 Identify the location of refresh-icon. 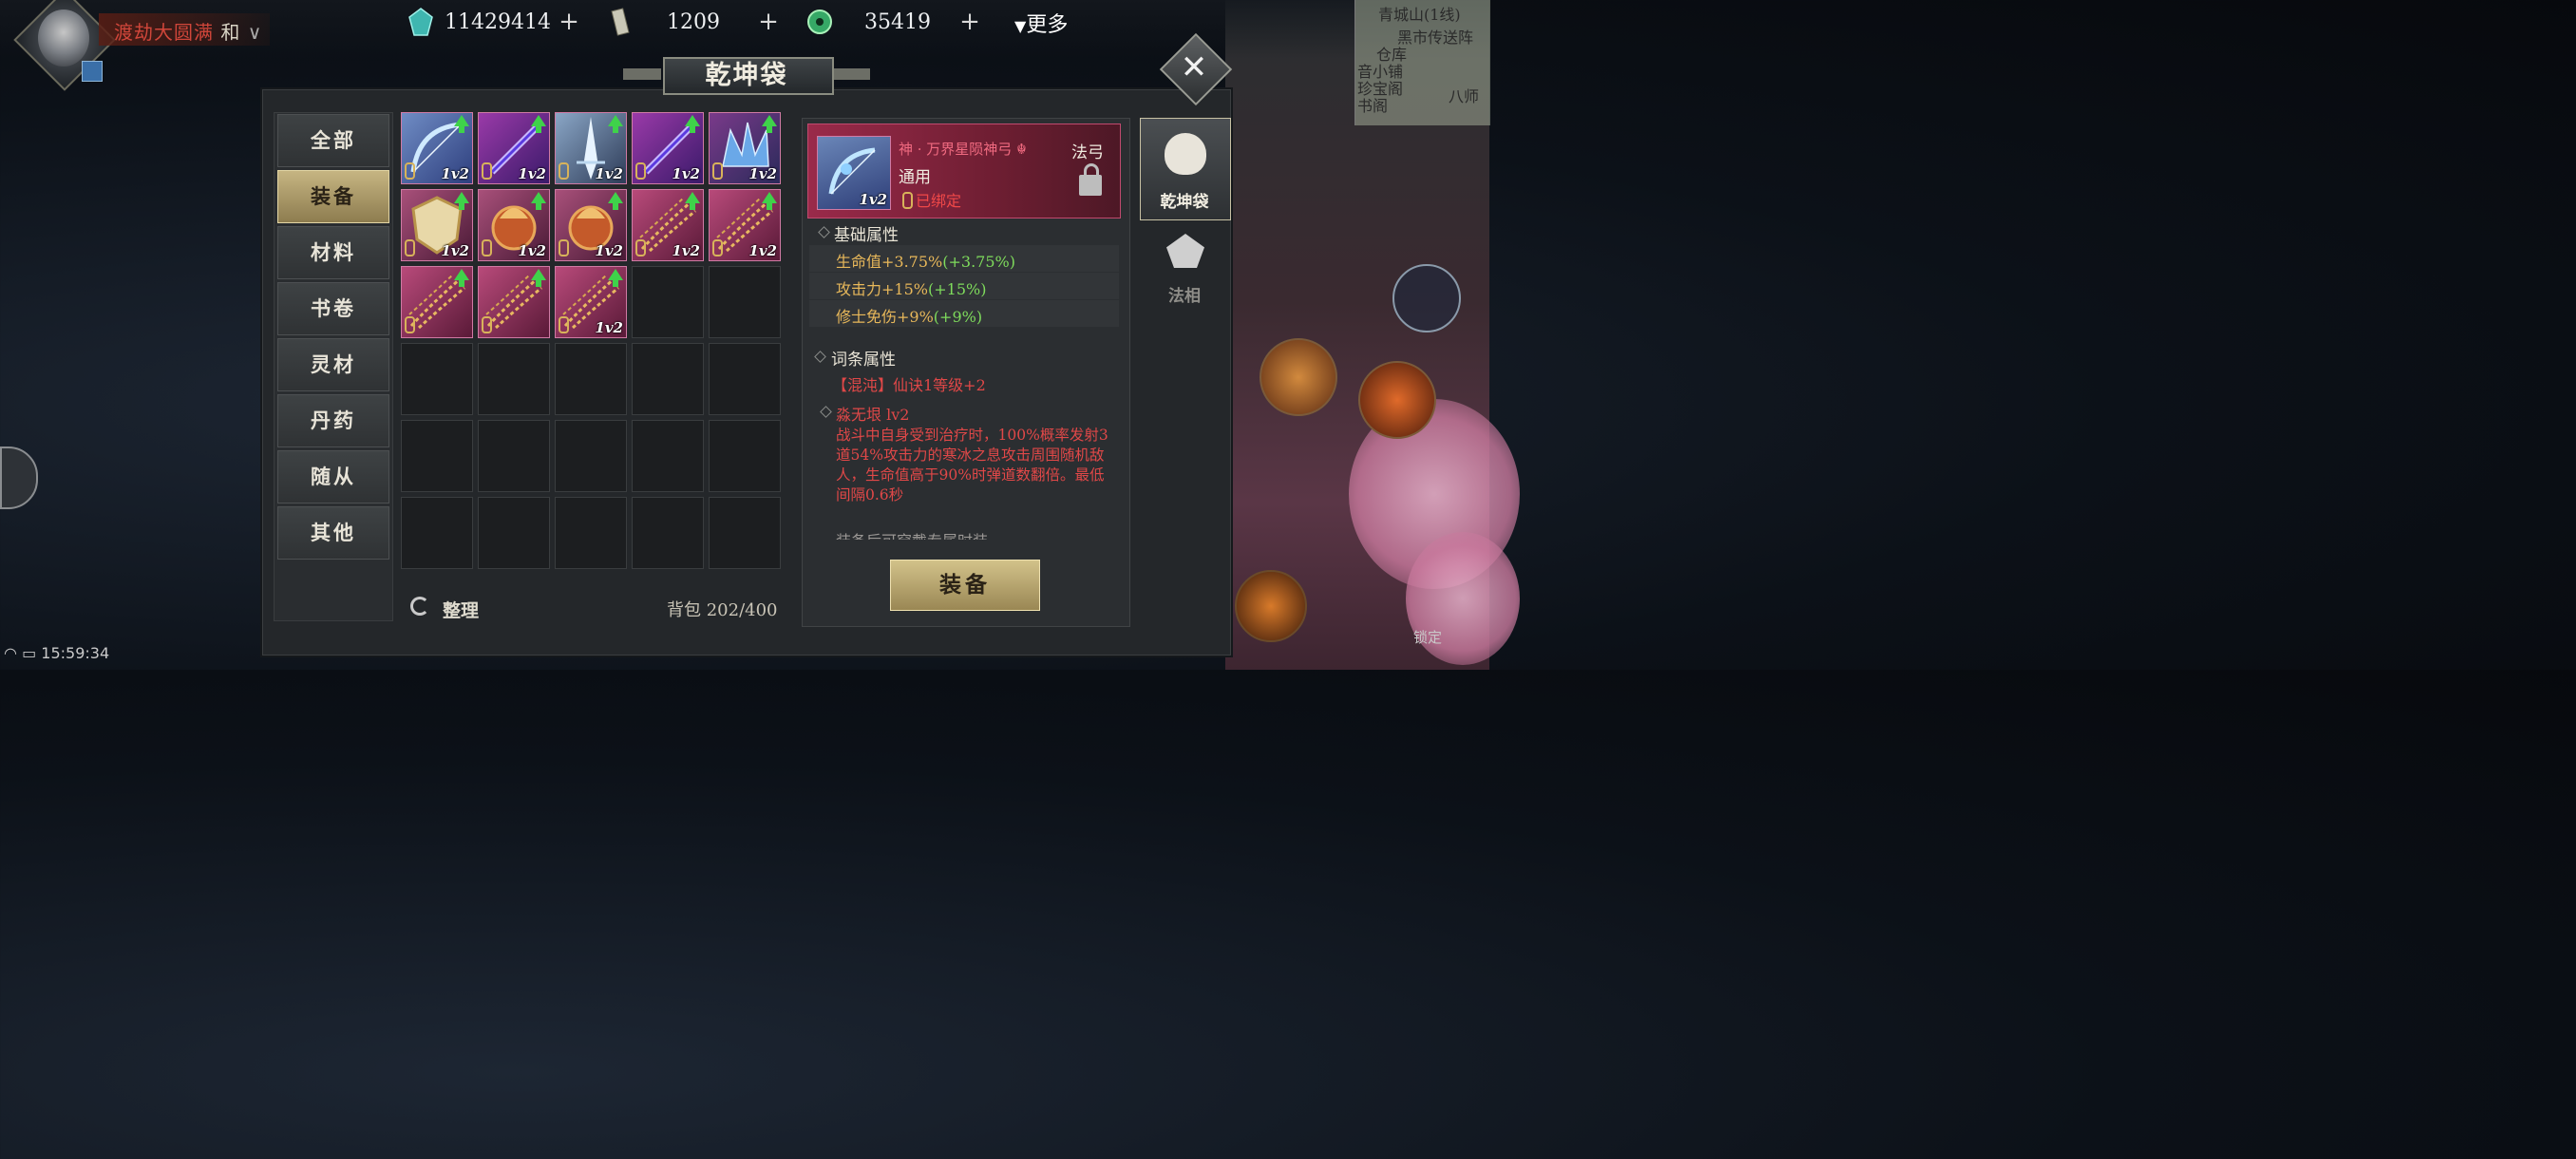
(419, 606).